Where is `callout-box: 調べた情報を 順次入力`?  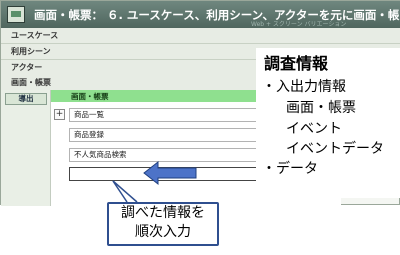 callout-box: 調べた情報を 順次入力 is located at coordinates (163, 224).